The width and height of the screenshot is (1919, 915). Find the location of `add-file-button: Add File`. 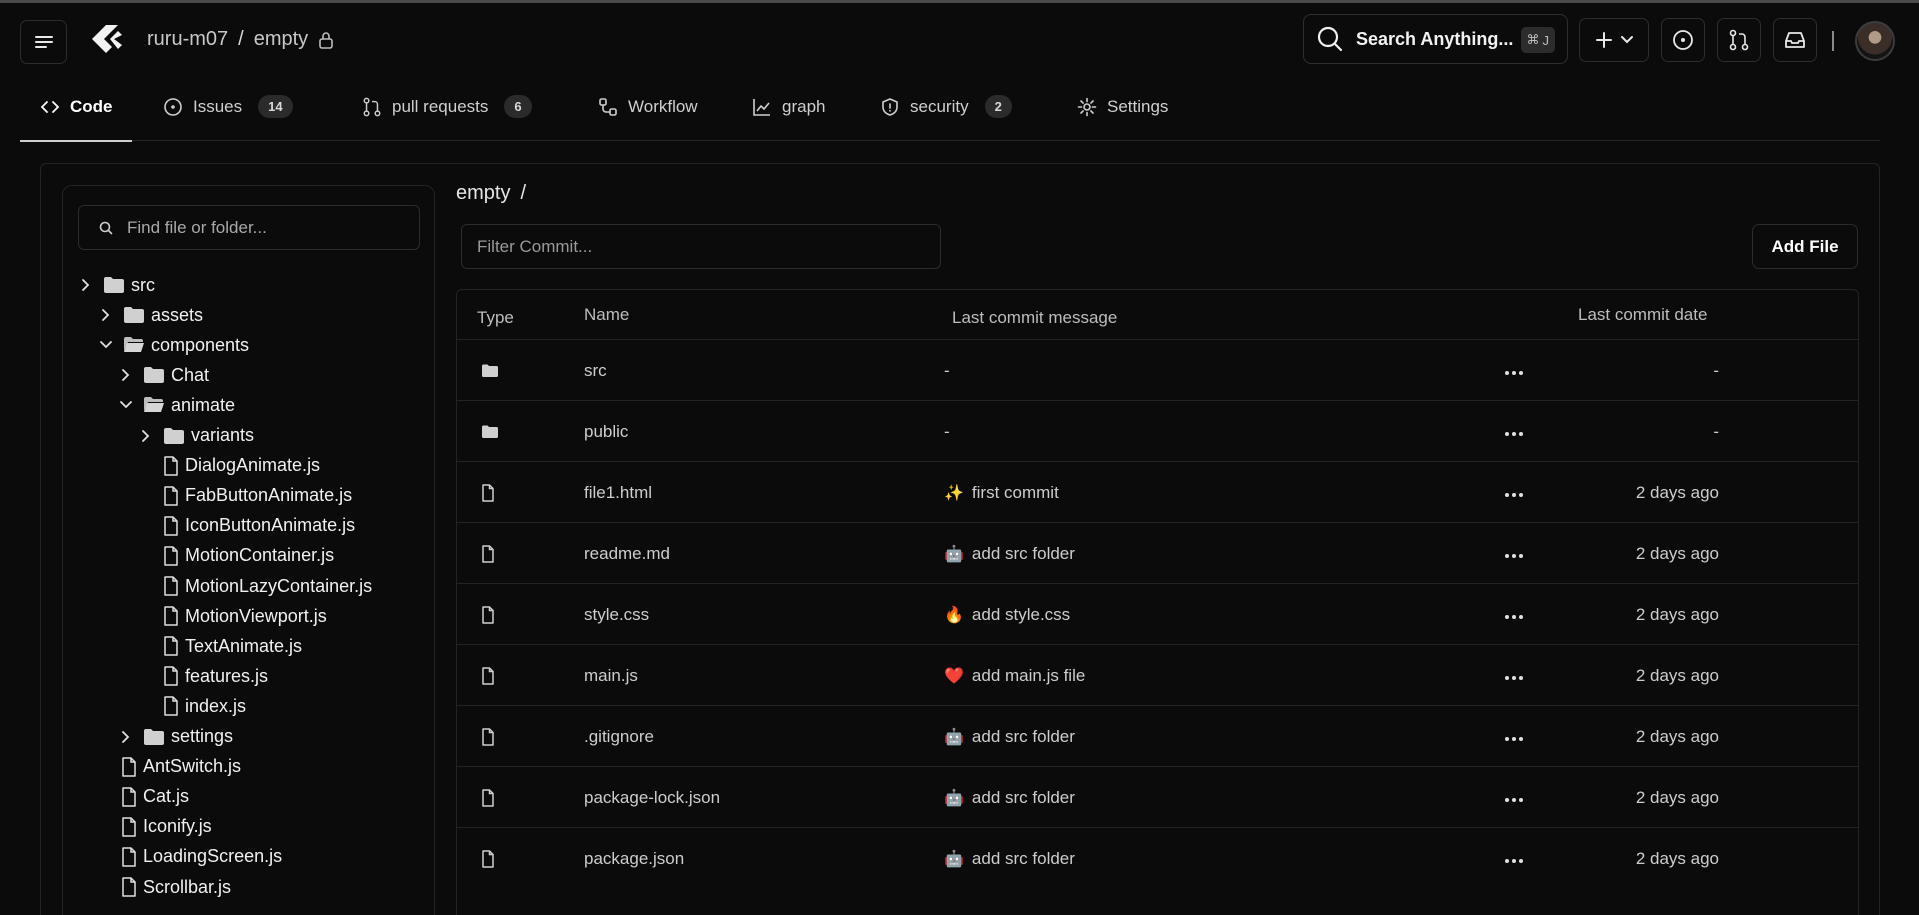

add-file-button: Add File is located at coordinates (1805, 246).